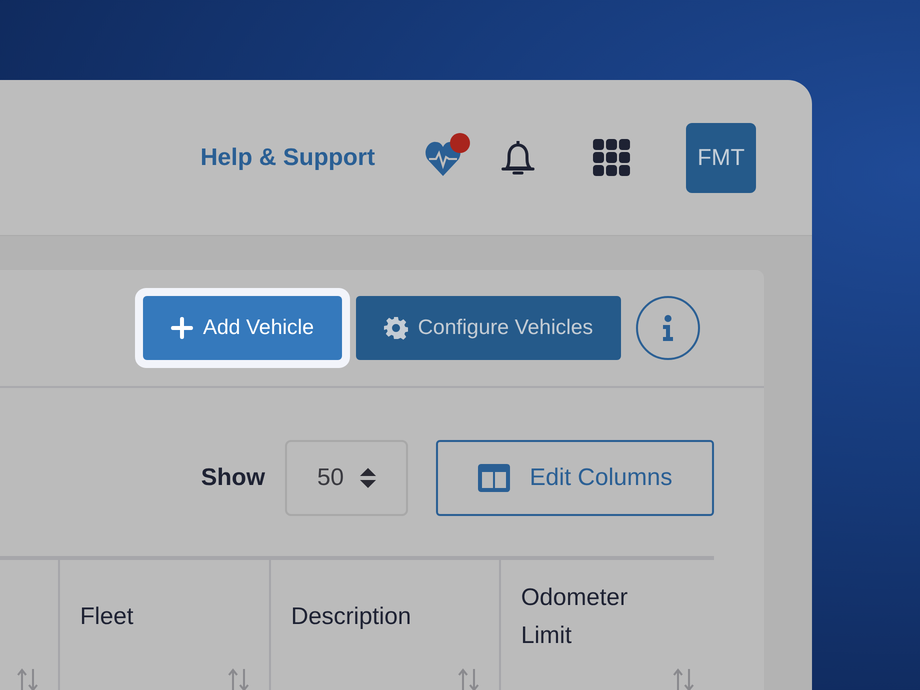  Describe the element at coordinates (518, 157) in the screenshot. I see `bell-icon` at that location.